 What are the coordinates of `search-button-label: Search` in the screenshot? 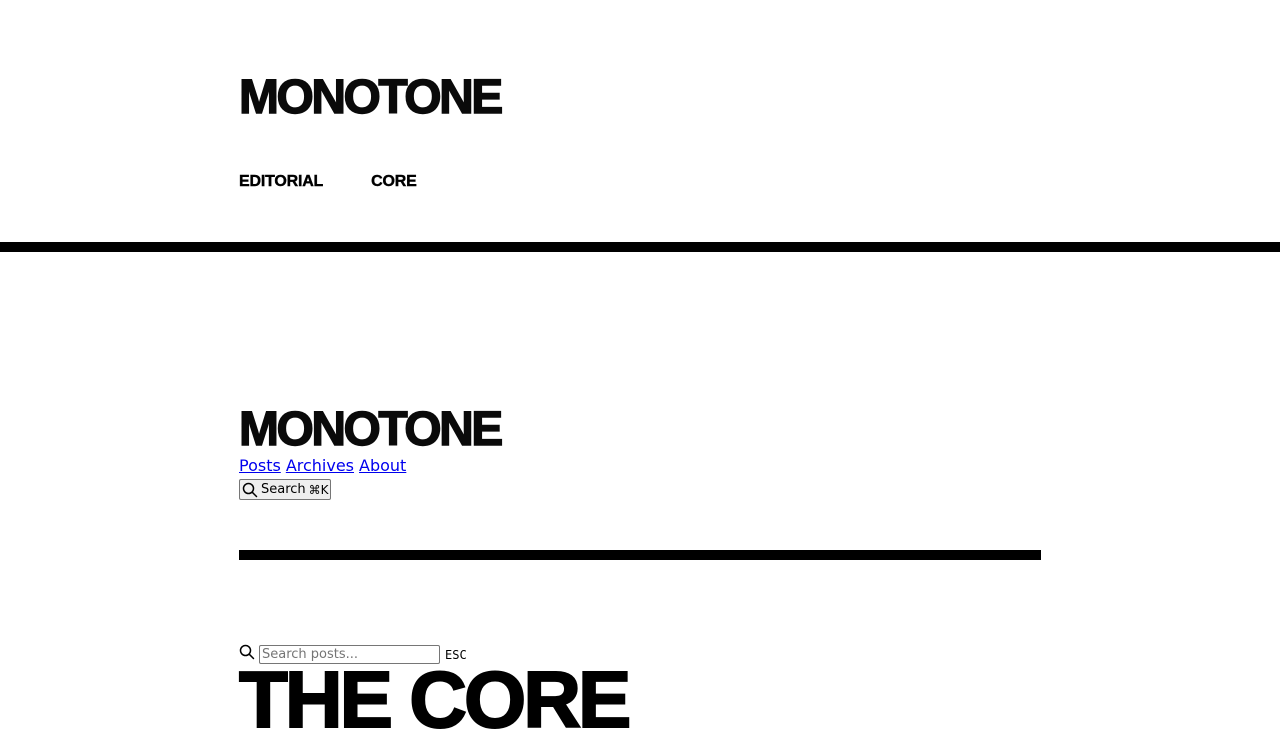 It's located at (283, 489).